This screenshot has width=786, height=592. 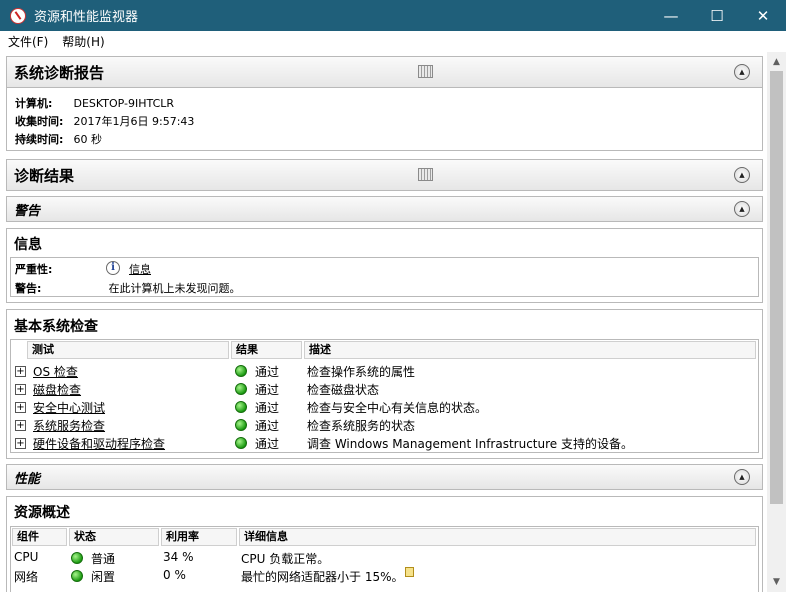 What do you see at coordinates (69, 407) in the screenshot?
I see `test-link: 安全中心测试` at bounding box center [69, 407].